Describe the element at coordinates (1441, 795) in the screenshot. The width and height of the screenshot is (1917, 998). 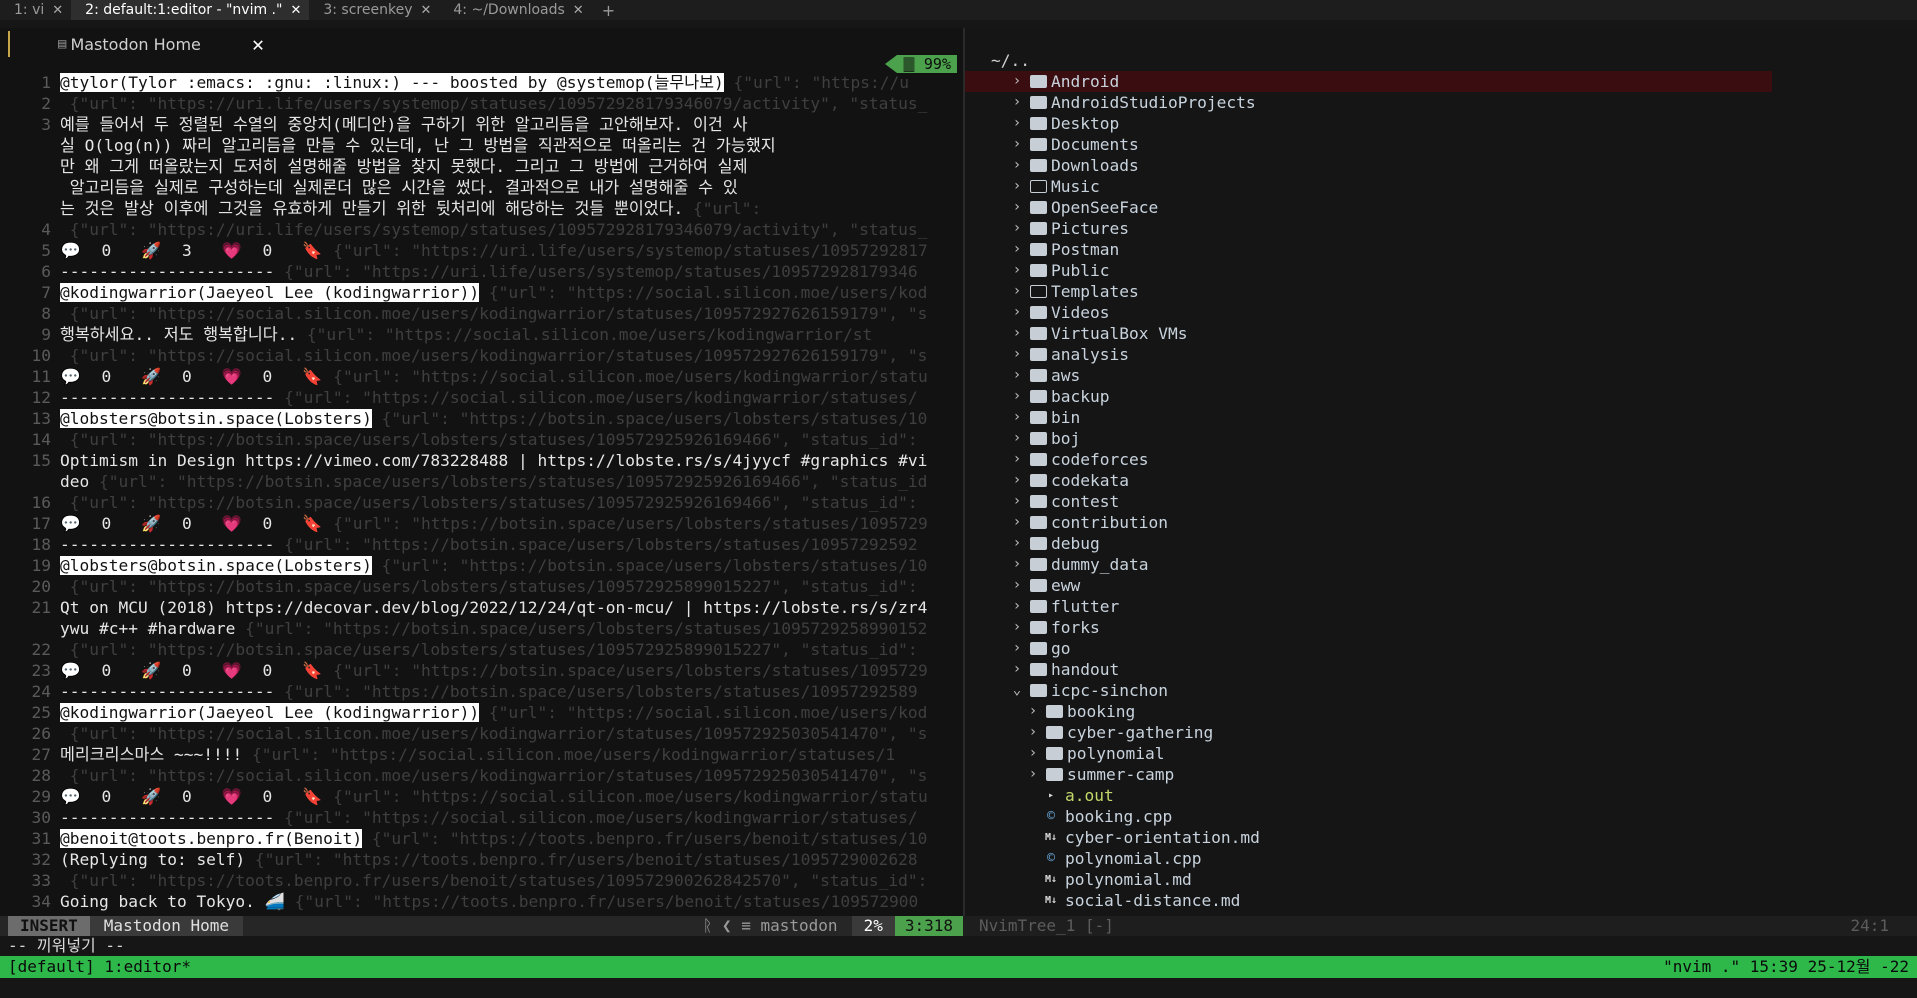
I see `tree-item: ▸ a.out` at that location.